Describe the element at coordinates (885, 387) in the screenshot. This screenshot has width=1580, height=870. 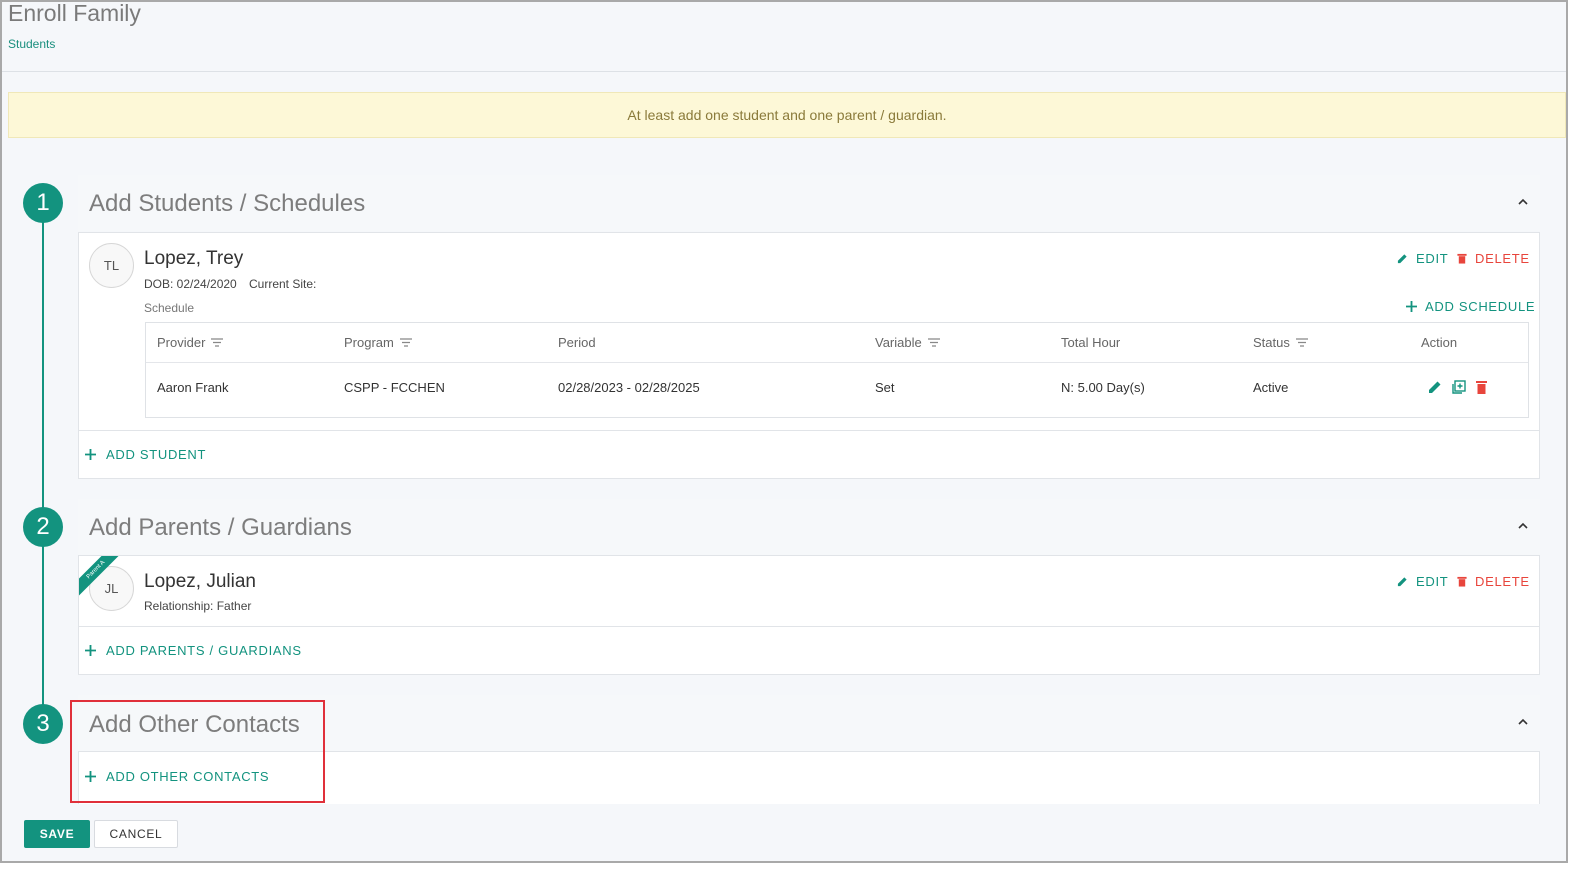
I see `cell-variable: Set` at that location.